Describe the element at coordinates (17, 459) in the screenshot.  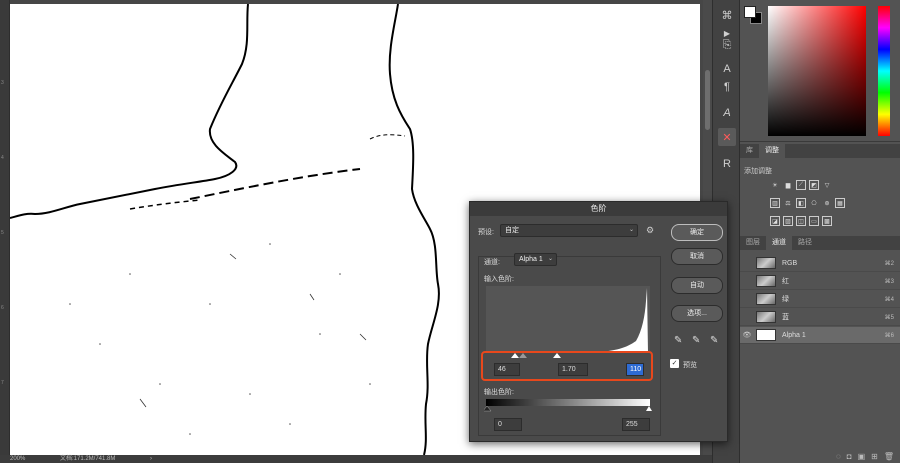
I see `zoom-level: 200%` at that location.